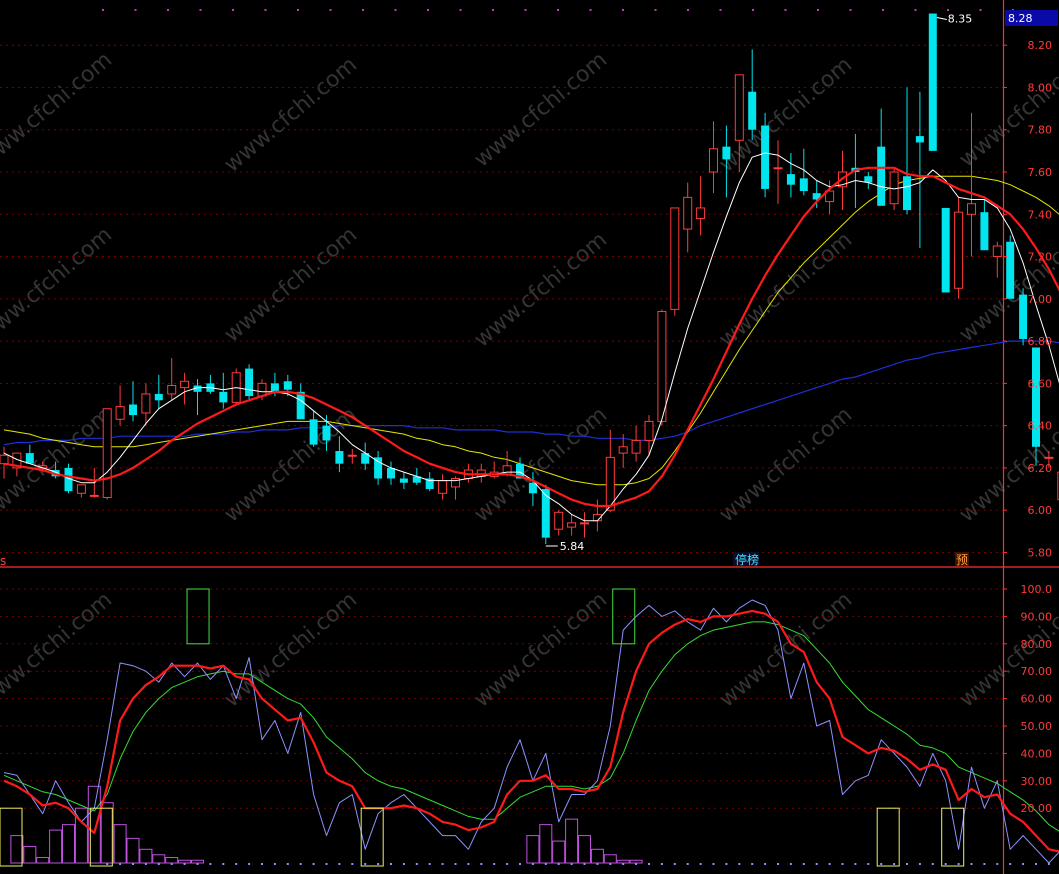  Describe the element at coordinates (1037, 726) in the screenshot. I see `osc-tick-label: 50.00` at that location.